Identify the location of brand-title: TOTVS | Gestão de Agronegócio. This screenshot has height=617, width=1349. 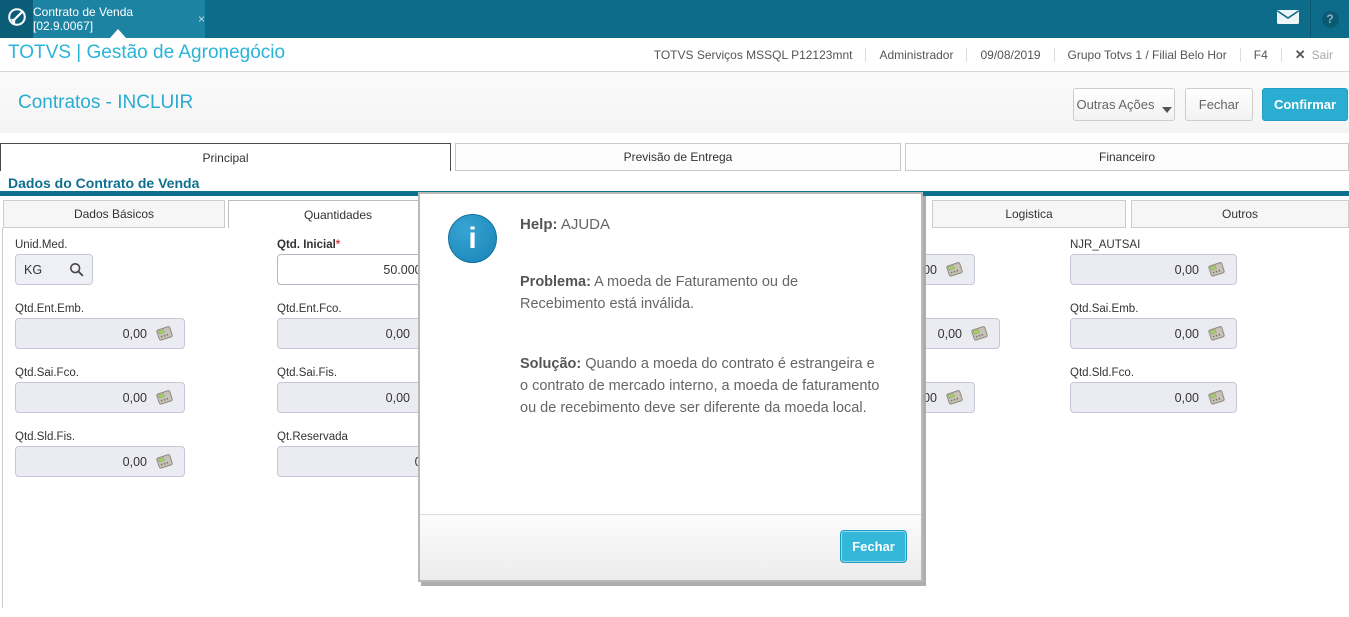
(147, 52).